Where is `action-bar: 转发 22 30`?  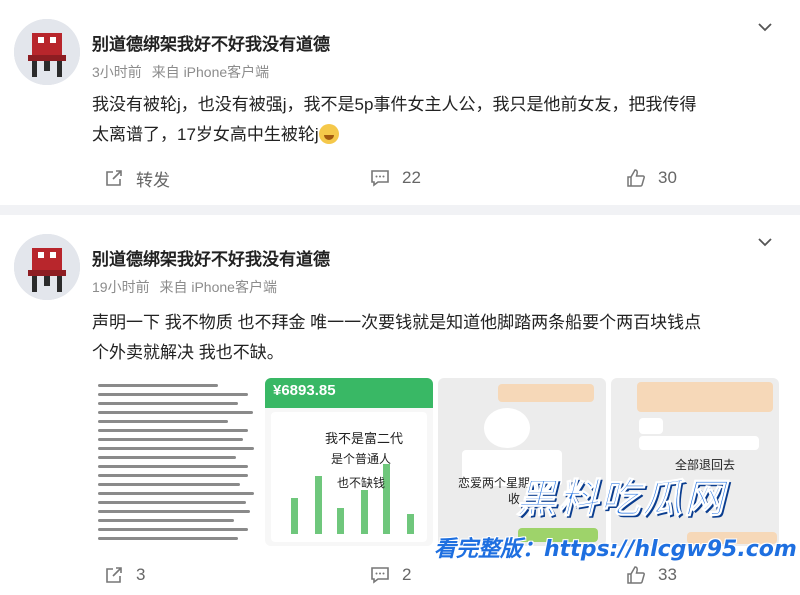
action-bar: 转发 22 30 is located at coordinates (400, 178).